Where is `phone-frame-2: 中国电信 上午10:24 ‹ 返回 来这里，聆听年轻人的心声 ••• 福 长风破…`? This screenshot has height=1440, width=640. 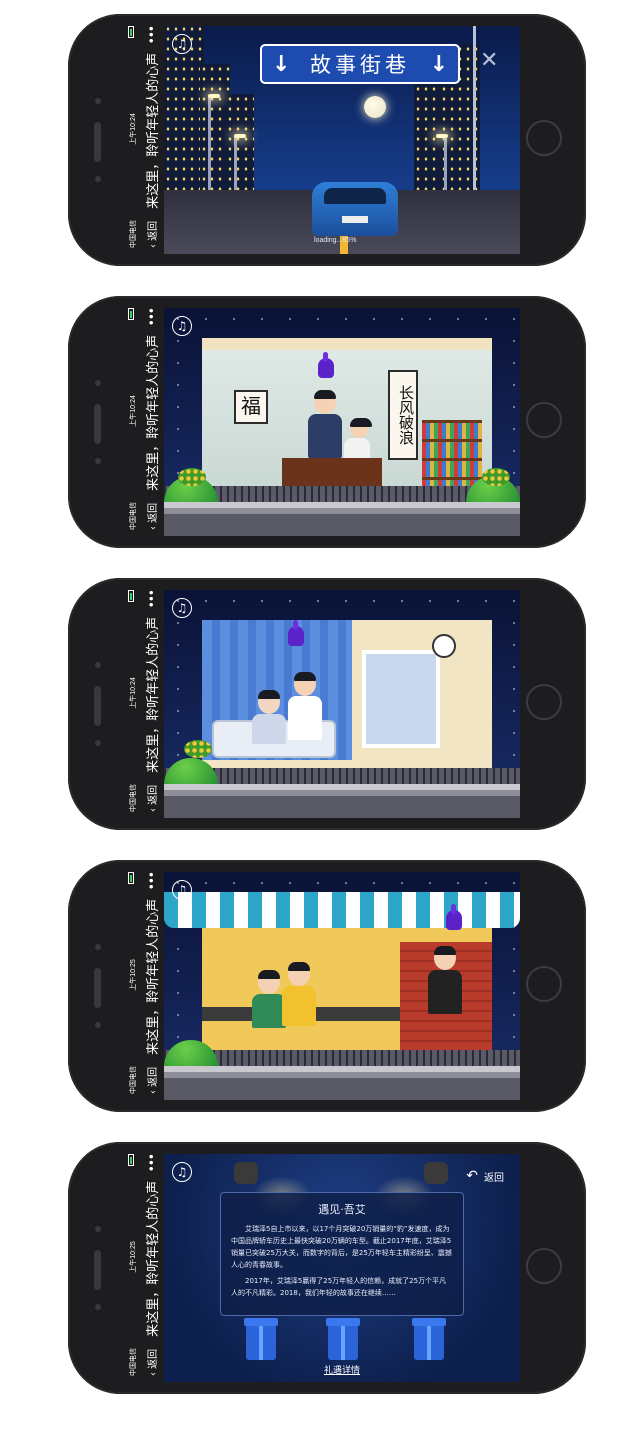
phone-frame-2: 中国电信 上午10:24 ‹ 返回 来这里，聆听年轻人的心声 ••• 福 长风破… is located at coordinates (327, 422).